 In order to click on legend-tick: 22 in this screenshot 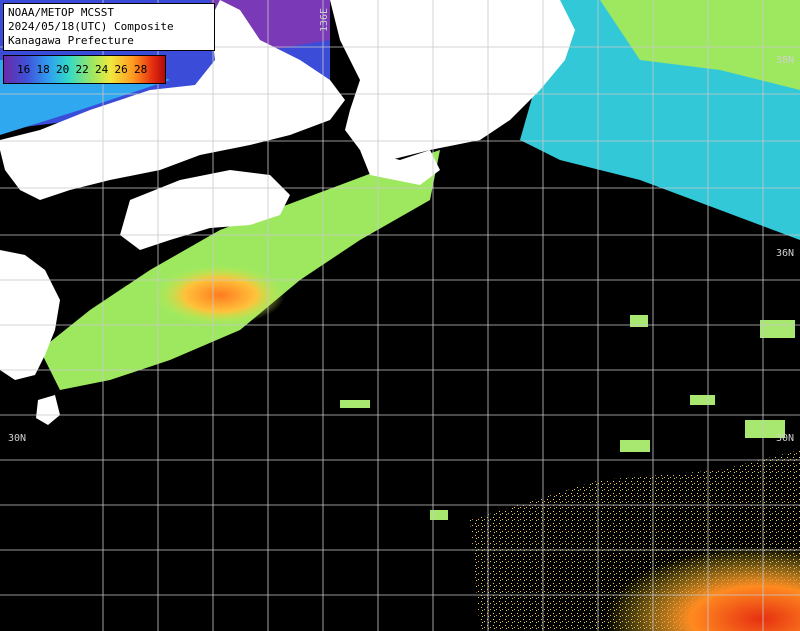, I will do `click(82, 69)`.